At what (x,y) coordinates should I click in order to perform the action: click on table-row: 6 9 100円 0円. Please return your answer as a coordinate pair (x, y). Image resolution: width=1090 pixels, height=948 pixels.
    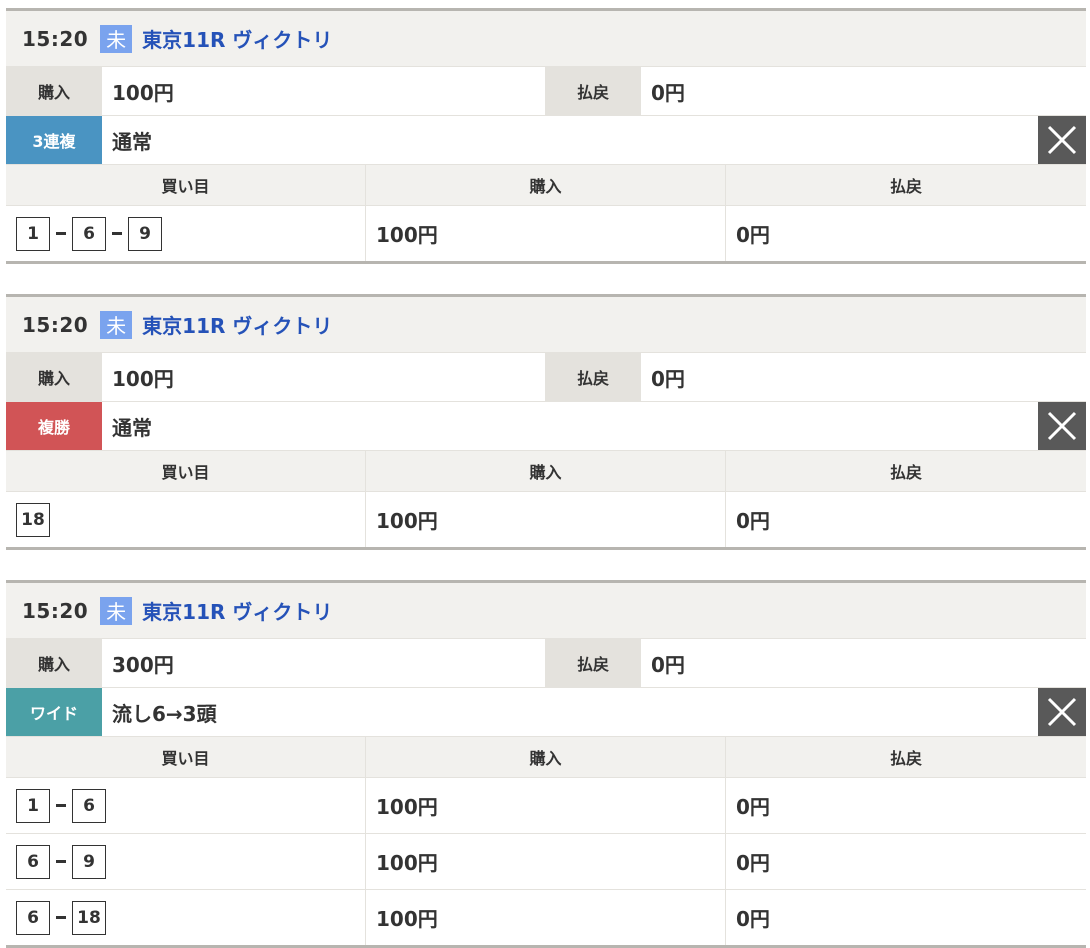
    Looking at the image, I should click on (546, 861).